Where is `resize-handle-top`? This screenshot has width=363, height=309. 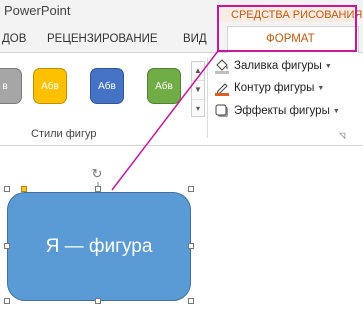
resize-handle-top is located at coordinates (98, 189).